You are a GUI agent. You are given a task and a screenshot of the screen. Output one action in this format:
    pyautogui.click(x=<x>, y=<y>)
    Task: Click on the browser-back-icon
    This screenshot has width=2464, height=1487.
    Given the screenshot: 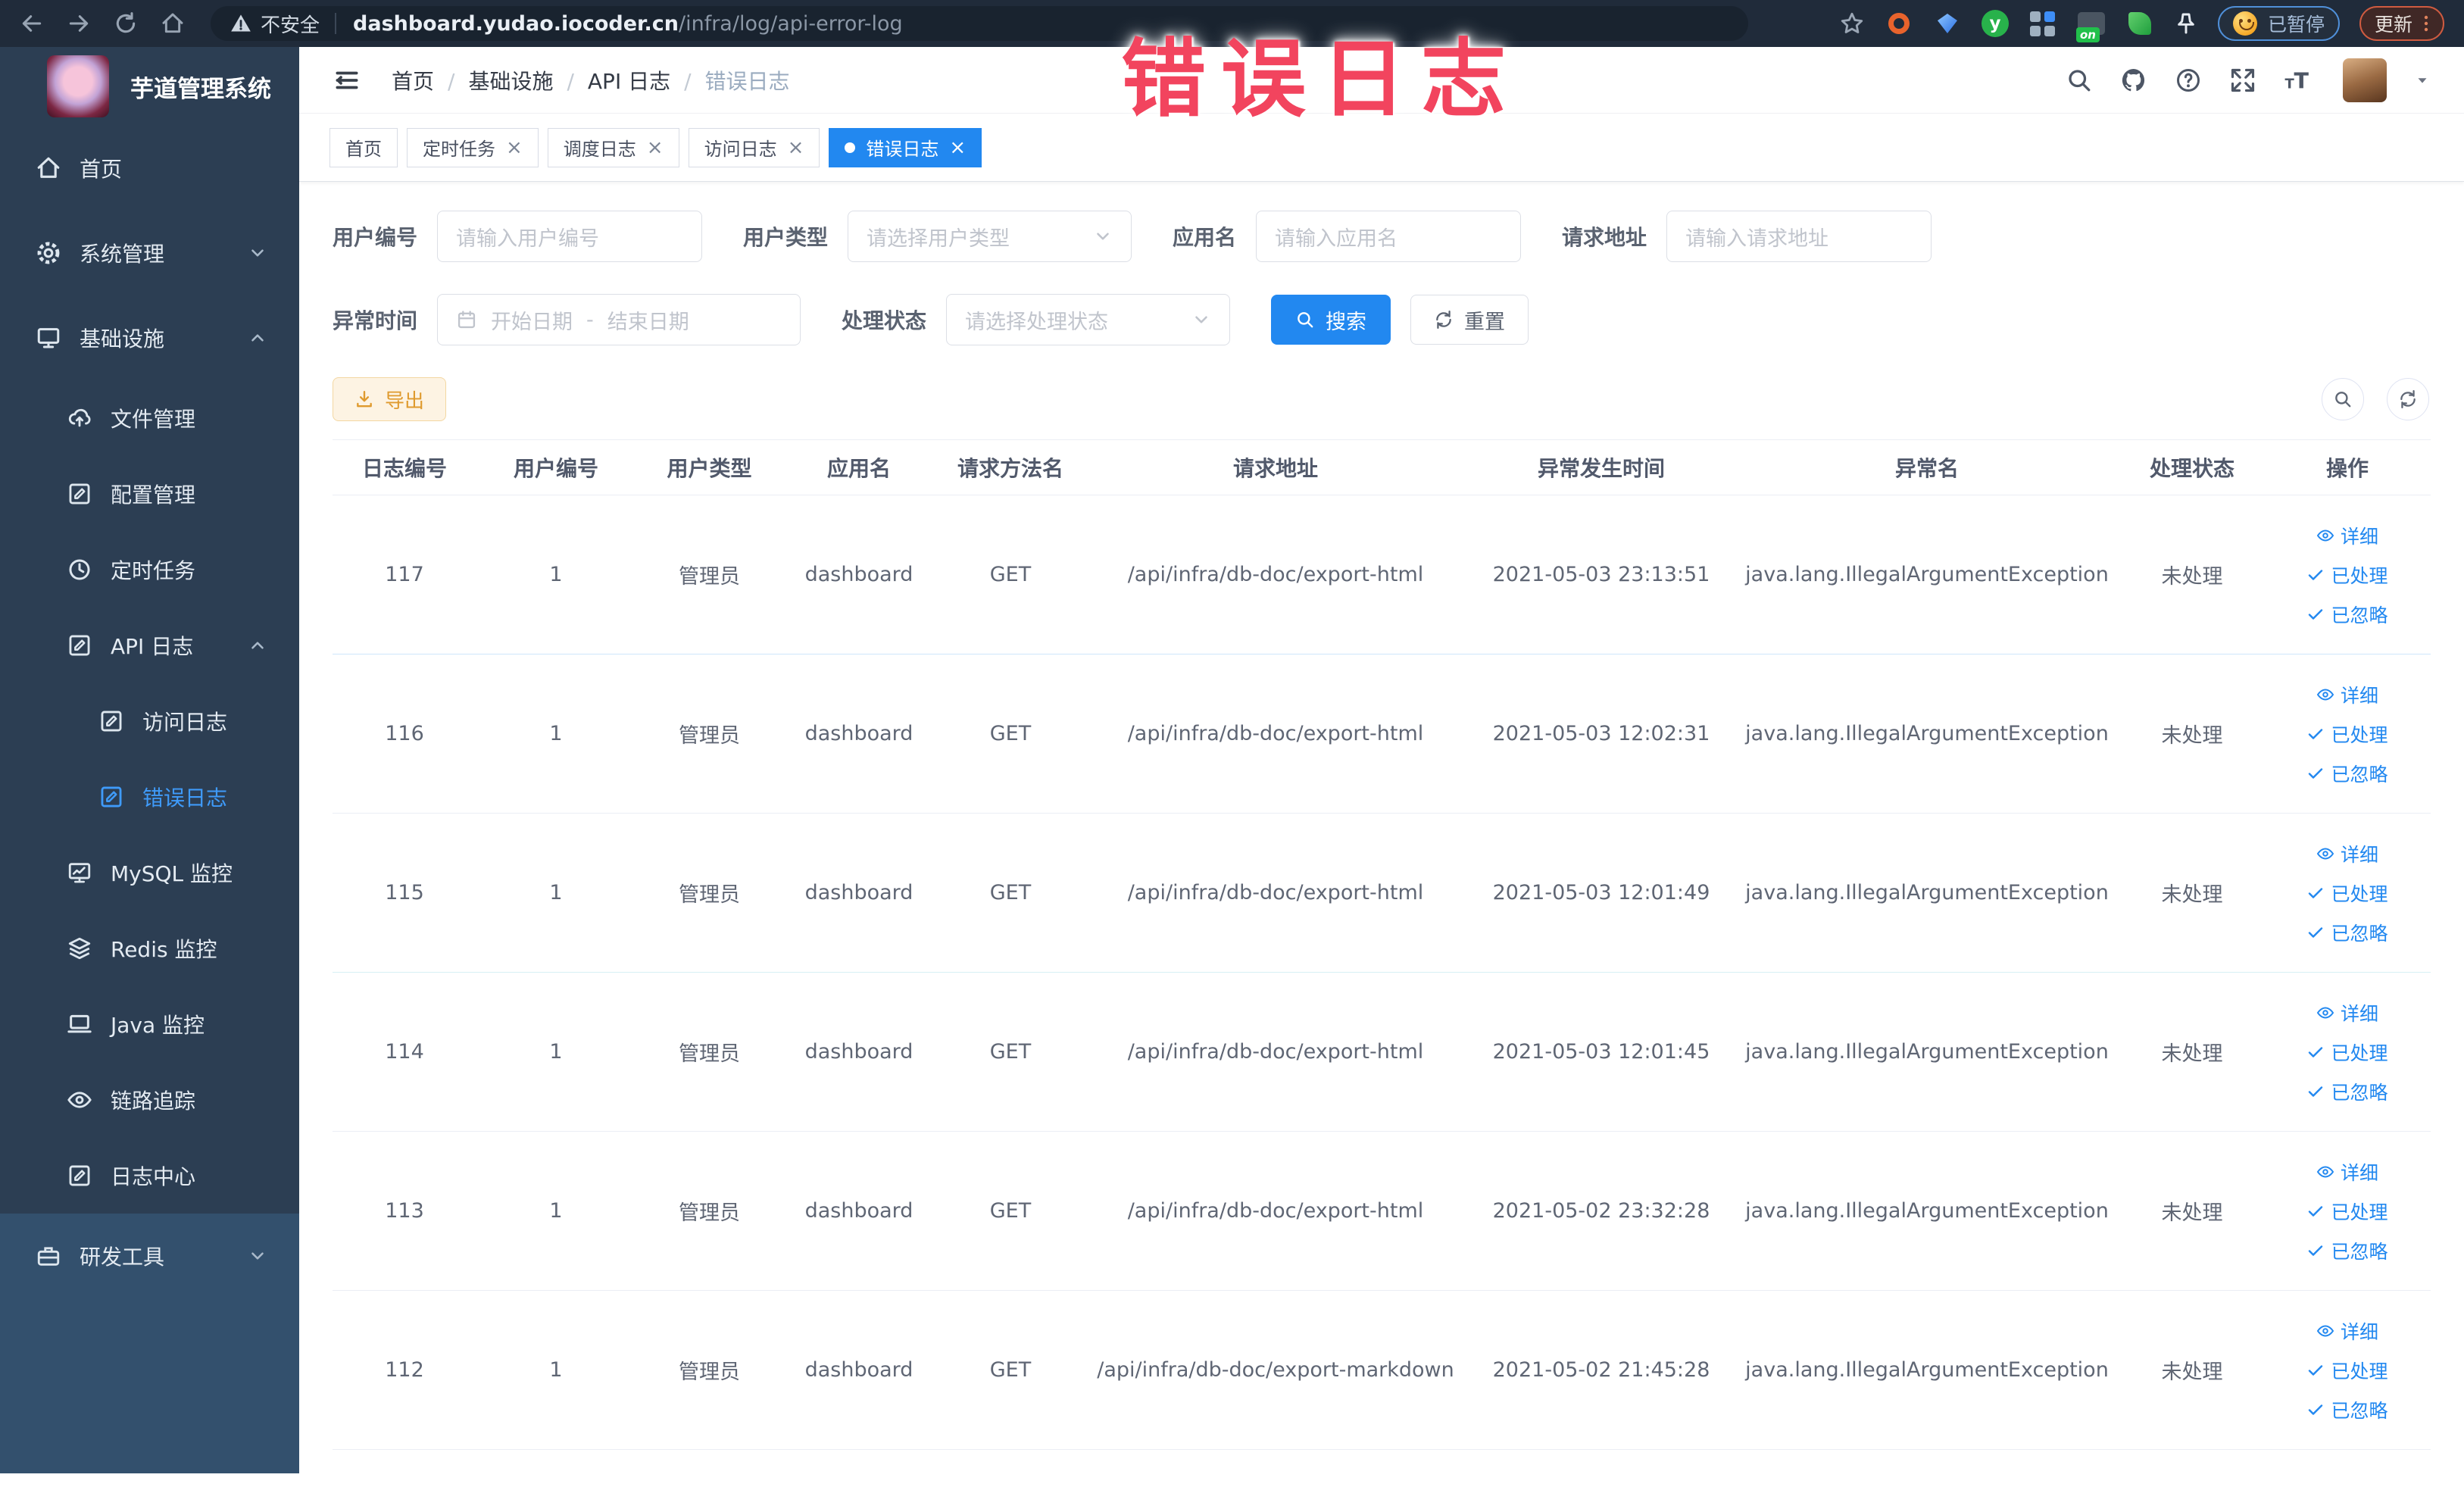 What is the action you would take?
    pyautogui.click(x=32, y=23)
    